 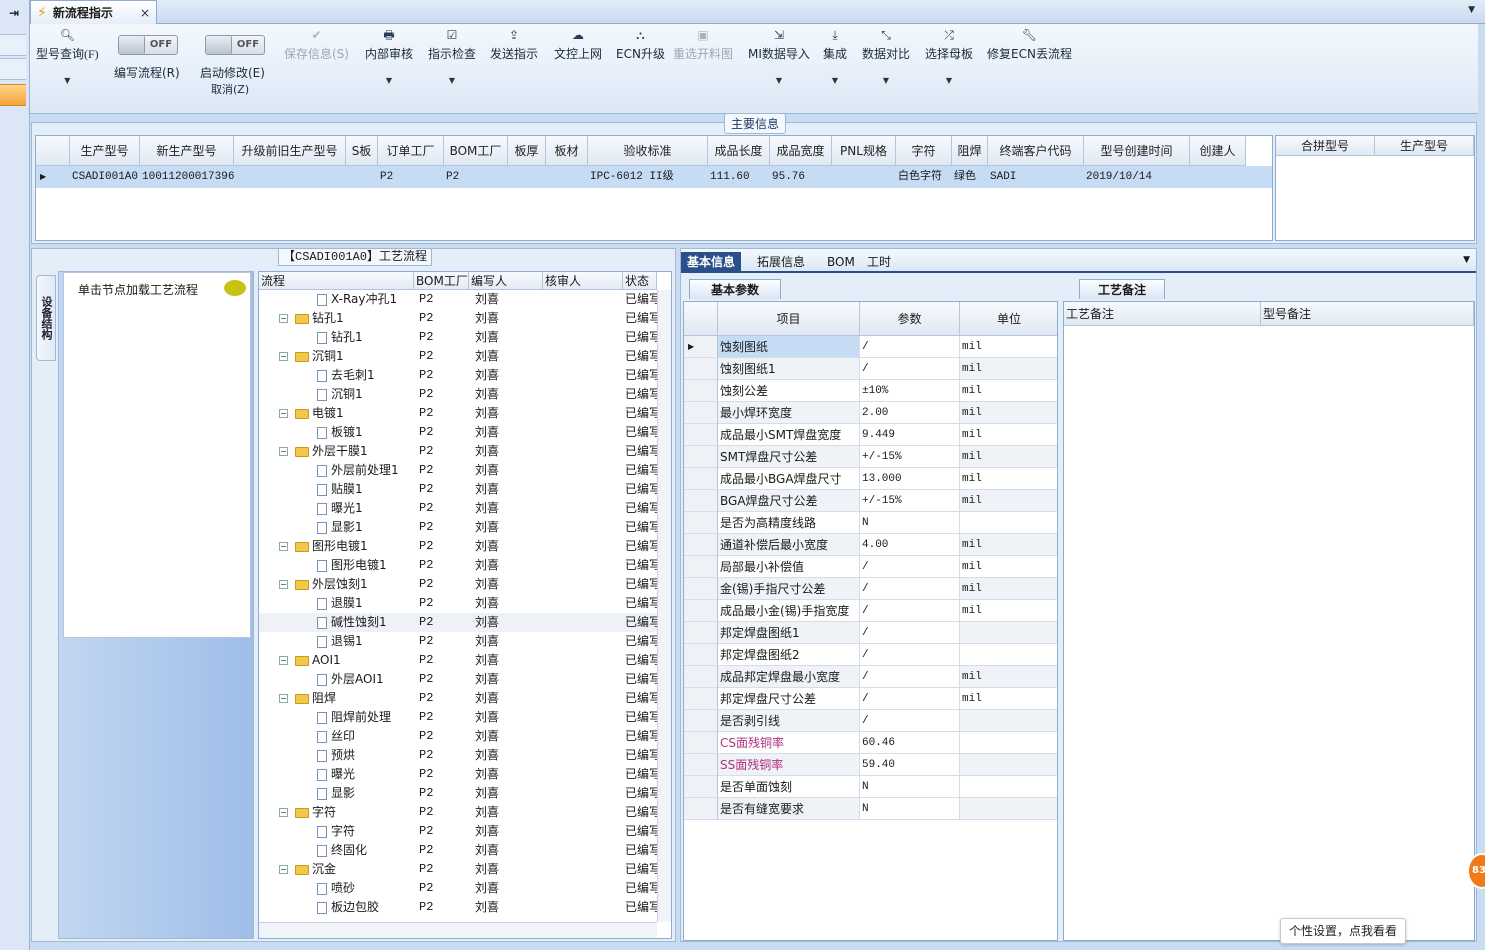 I want to click on param-row: 是否为高精度线路 N, so click(x=870, y=523).